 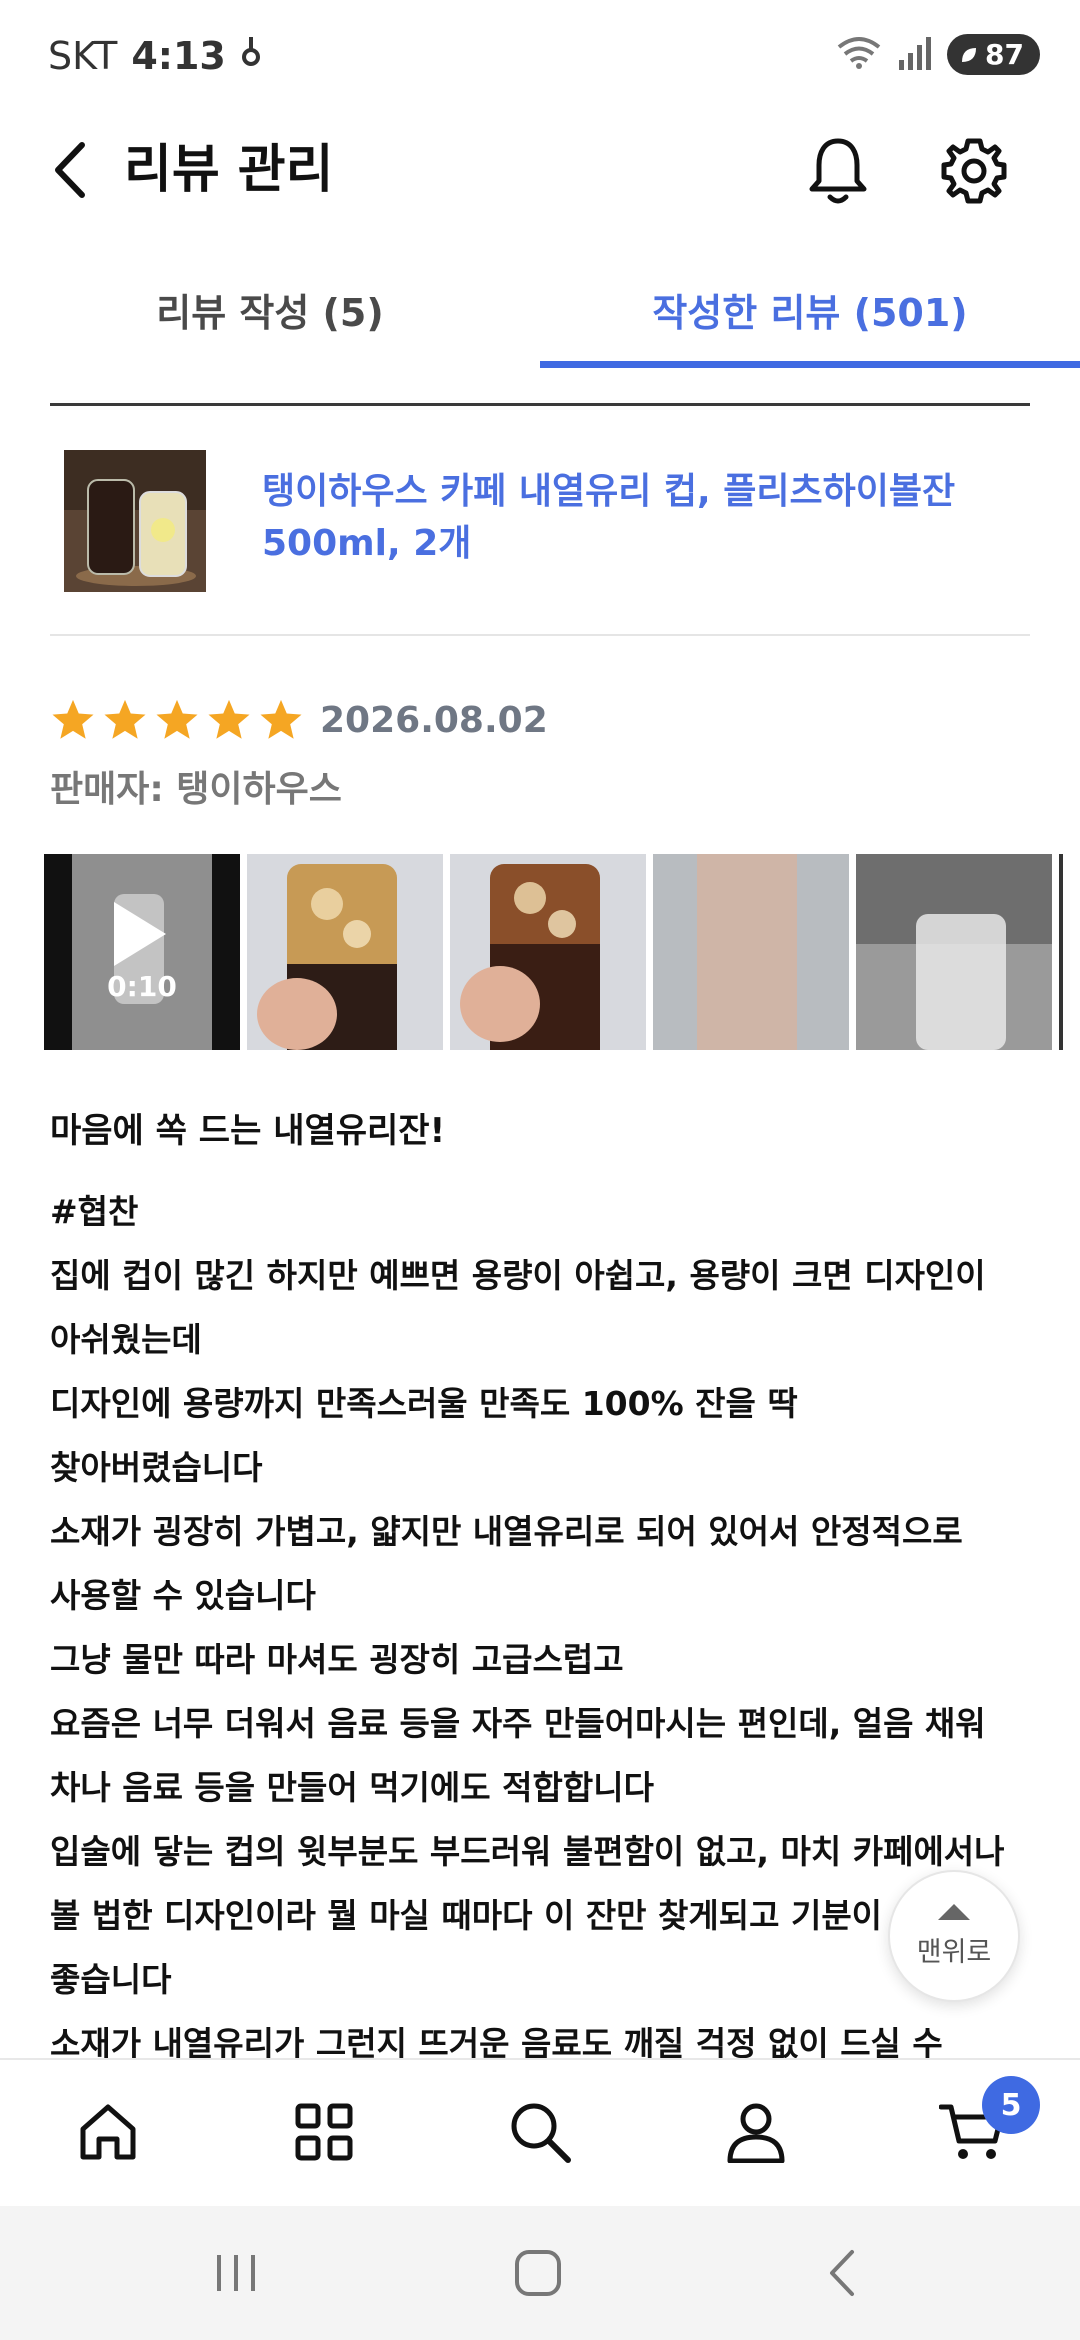 I want to click on back-chevron-icon, so click(x=842, y=2273).